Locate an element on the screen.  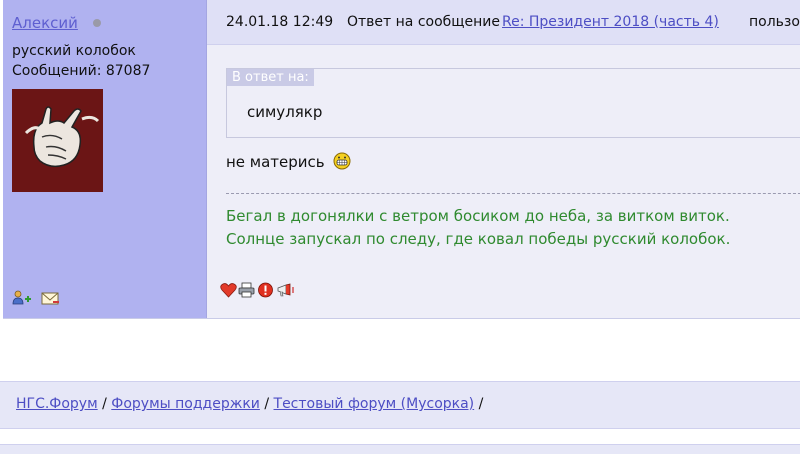
breadcrumb-item-ngs-forum: НГС.Форум is located at coordinates (57, 404).